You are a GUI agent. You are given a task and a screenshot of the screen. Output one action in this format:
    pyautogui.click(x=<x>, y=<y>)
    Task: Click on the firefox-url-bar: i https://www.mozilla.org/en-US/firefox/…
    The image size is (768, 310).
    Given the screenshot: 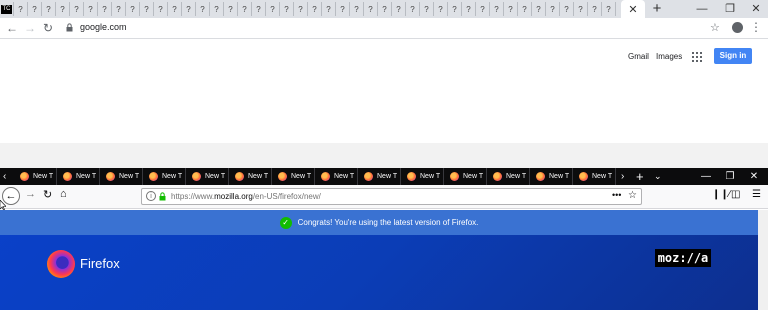 What is the action you would take?
    pyautogui.click(x=391, y=196)
    